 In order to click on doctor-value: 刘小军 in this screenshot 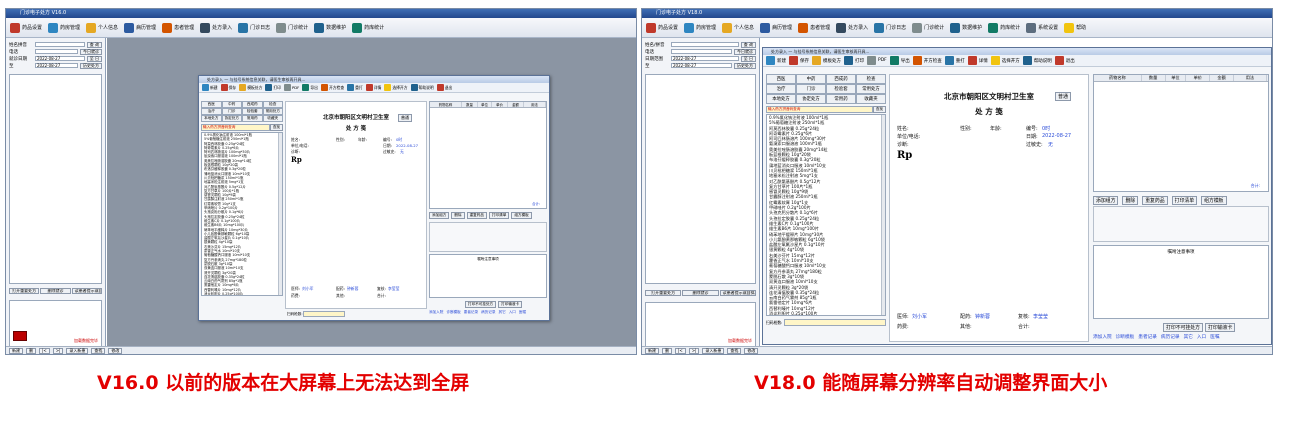, I will do `click(919, 316)`.